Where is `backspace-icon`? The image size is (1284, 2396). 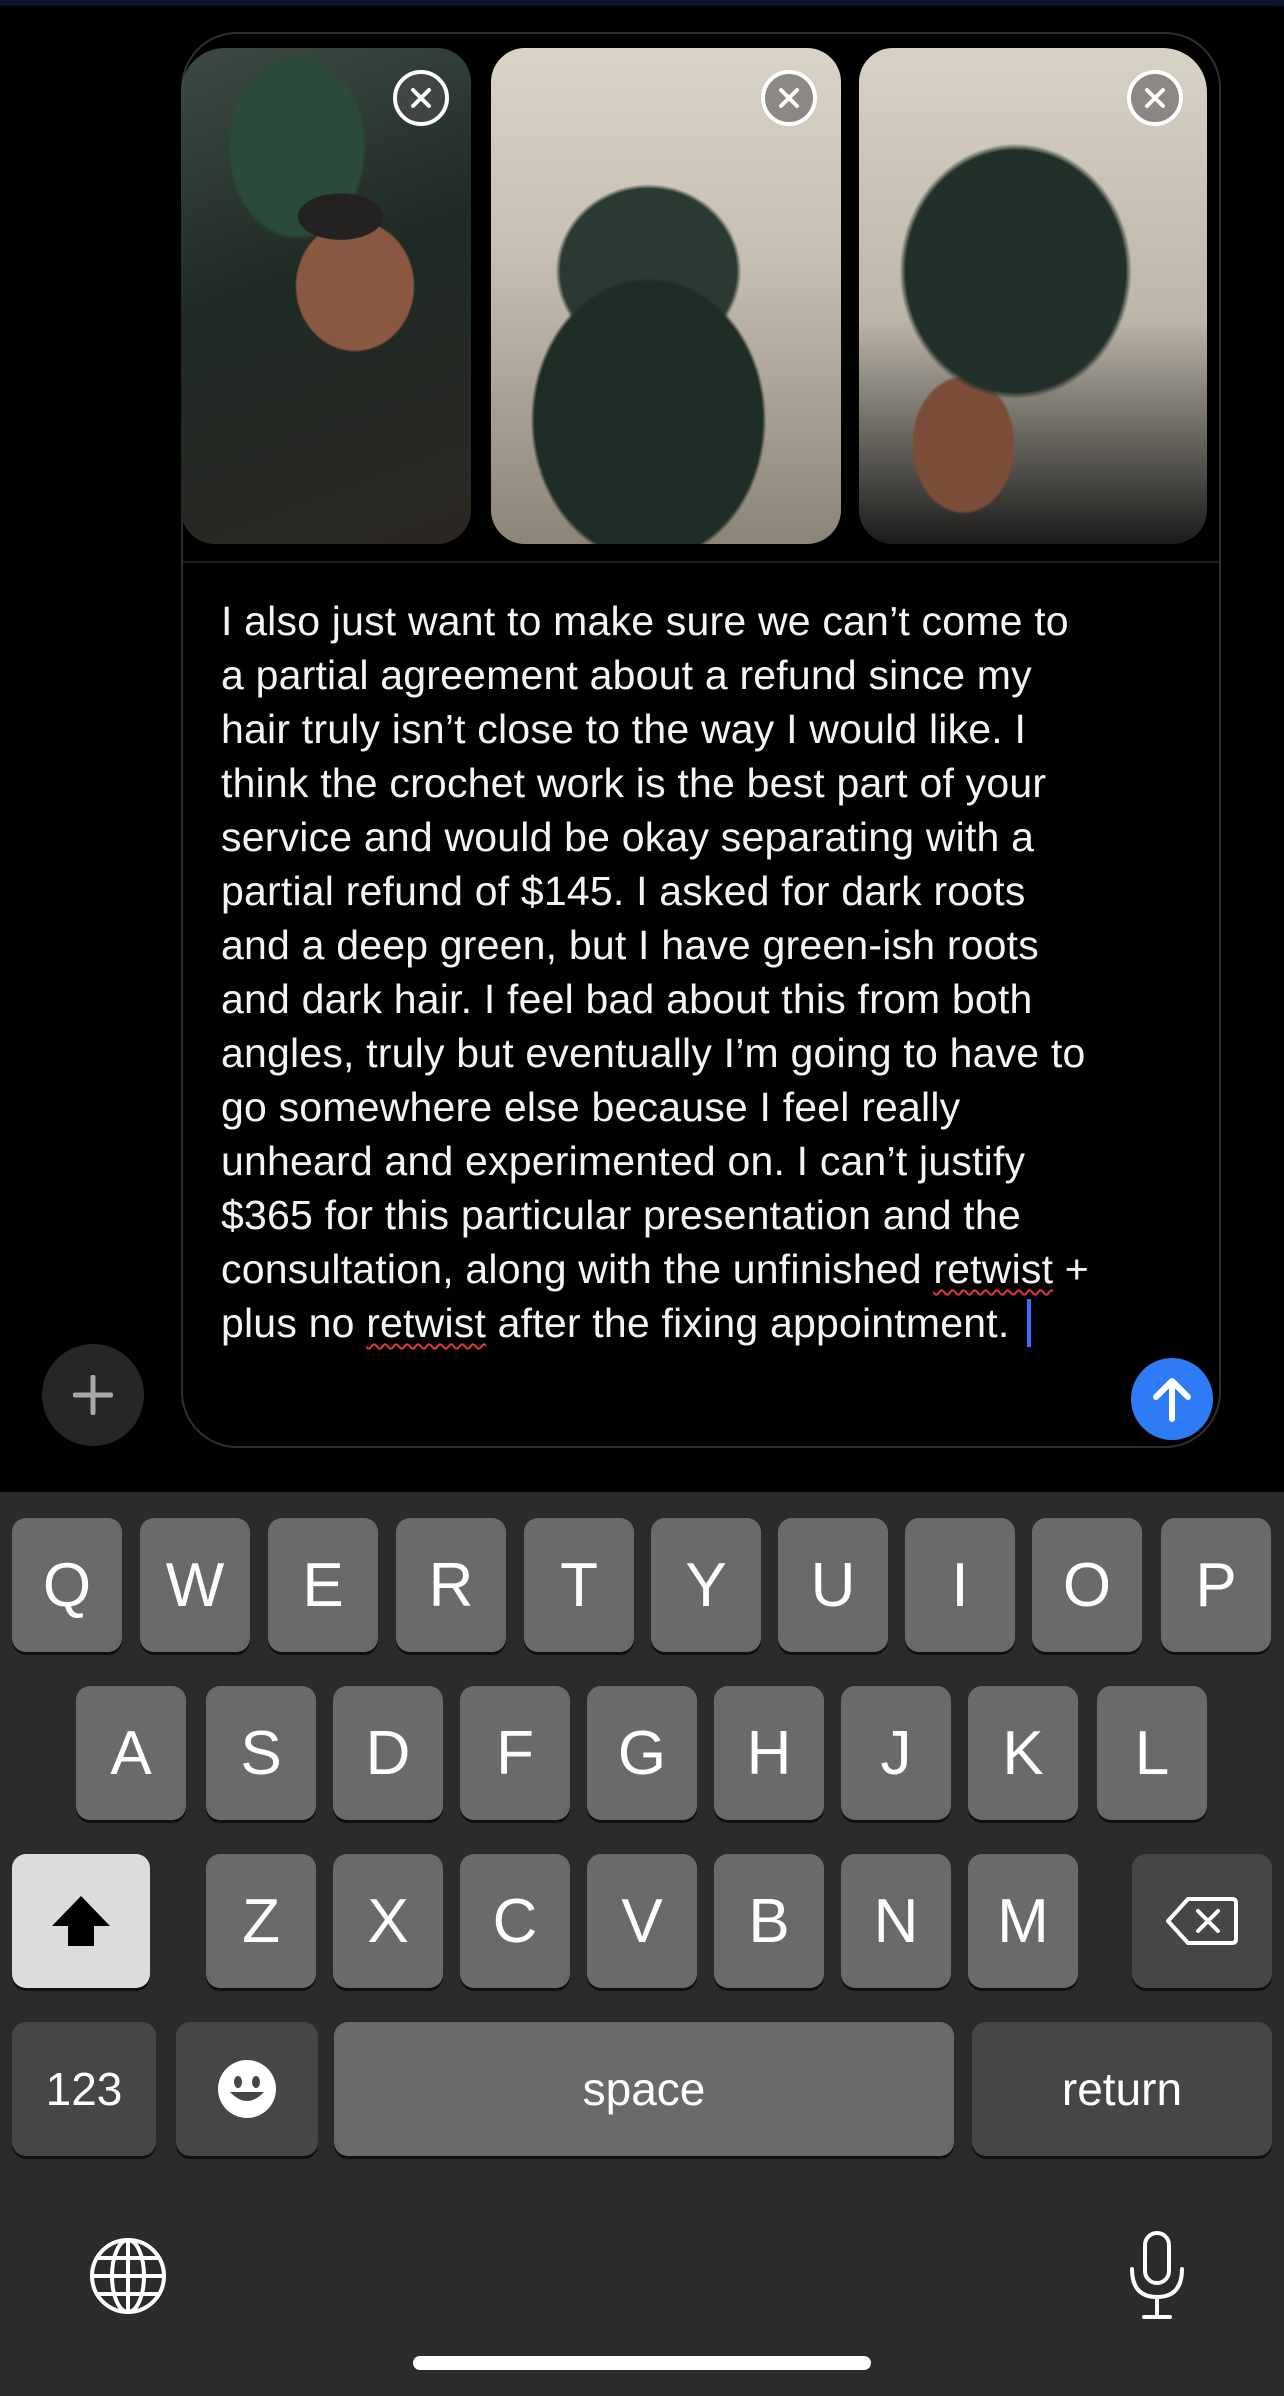
backspace-icon is located at coordinates (1202, 1921).